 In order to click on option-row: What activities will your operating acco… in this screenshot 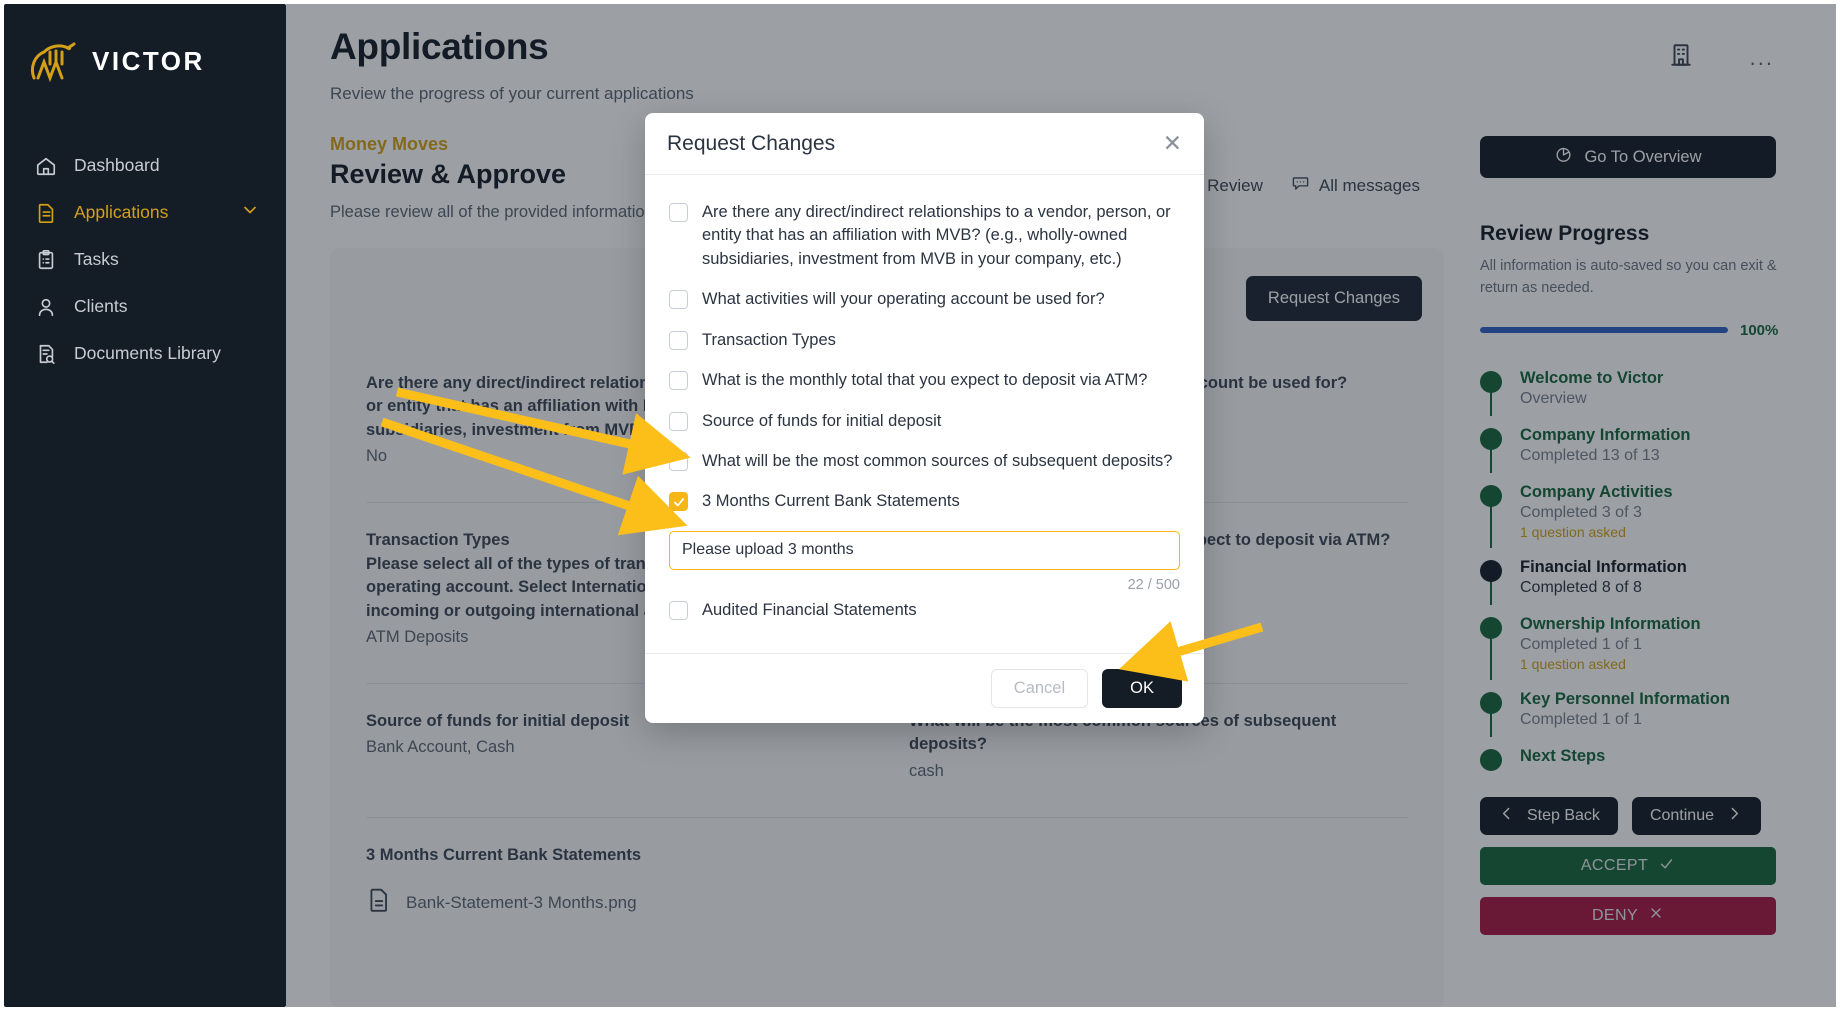, I will do `click(924, 299)`.